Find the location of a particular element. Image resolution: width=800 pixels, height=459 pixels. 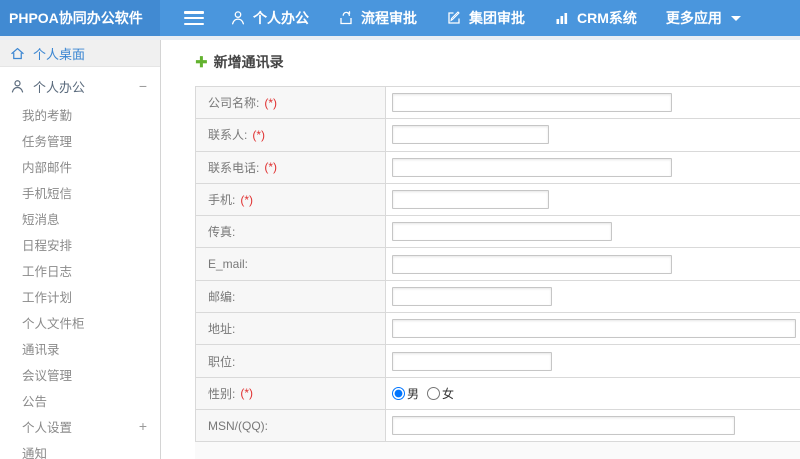

field-value-email is located at coordinates (593, 264).